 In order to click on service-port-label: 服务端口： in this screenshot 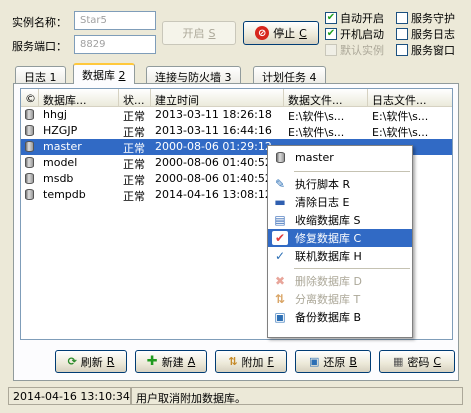, I will do `click(39, 46)`.